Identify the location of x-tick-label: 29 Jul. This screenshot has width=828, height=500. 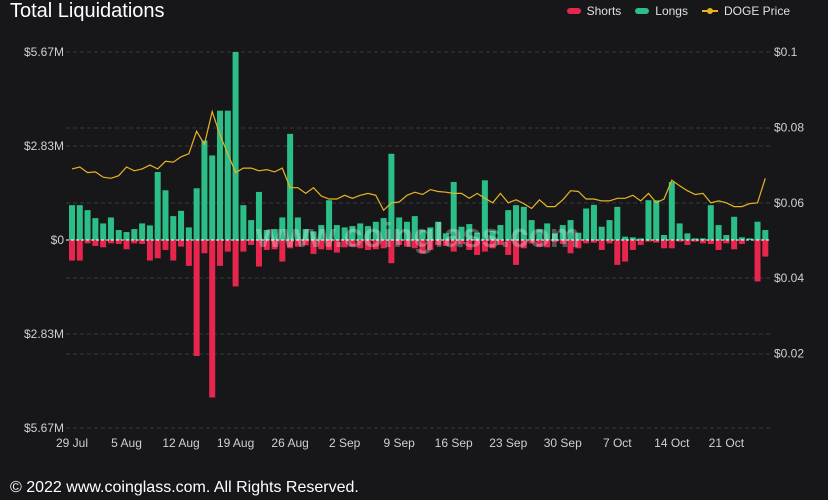
(72, 443).